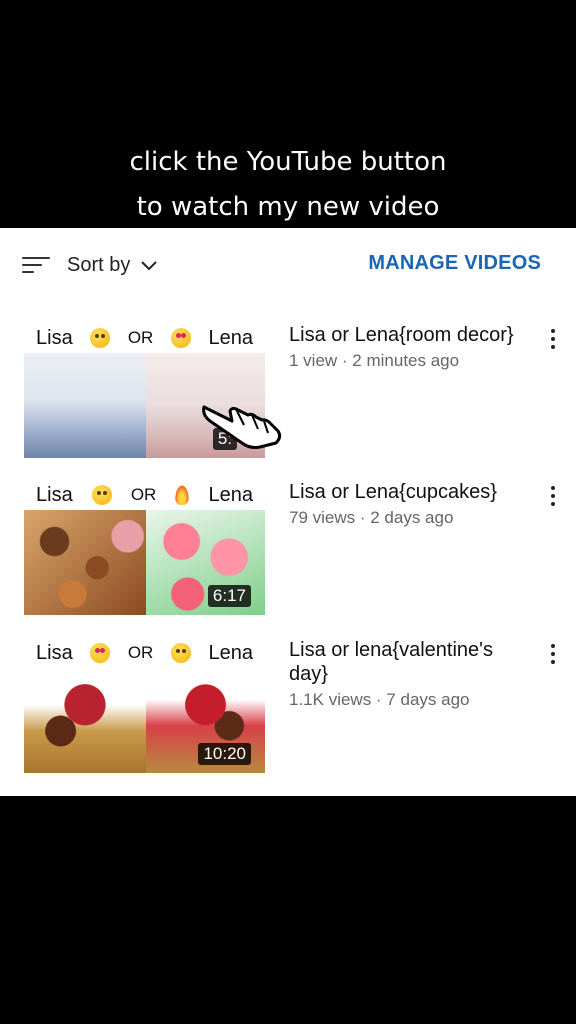  I want to click on sort-by-button: Sort by, so click(90, 265).